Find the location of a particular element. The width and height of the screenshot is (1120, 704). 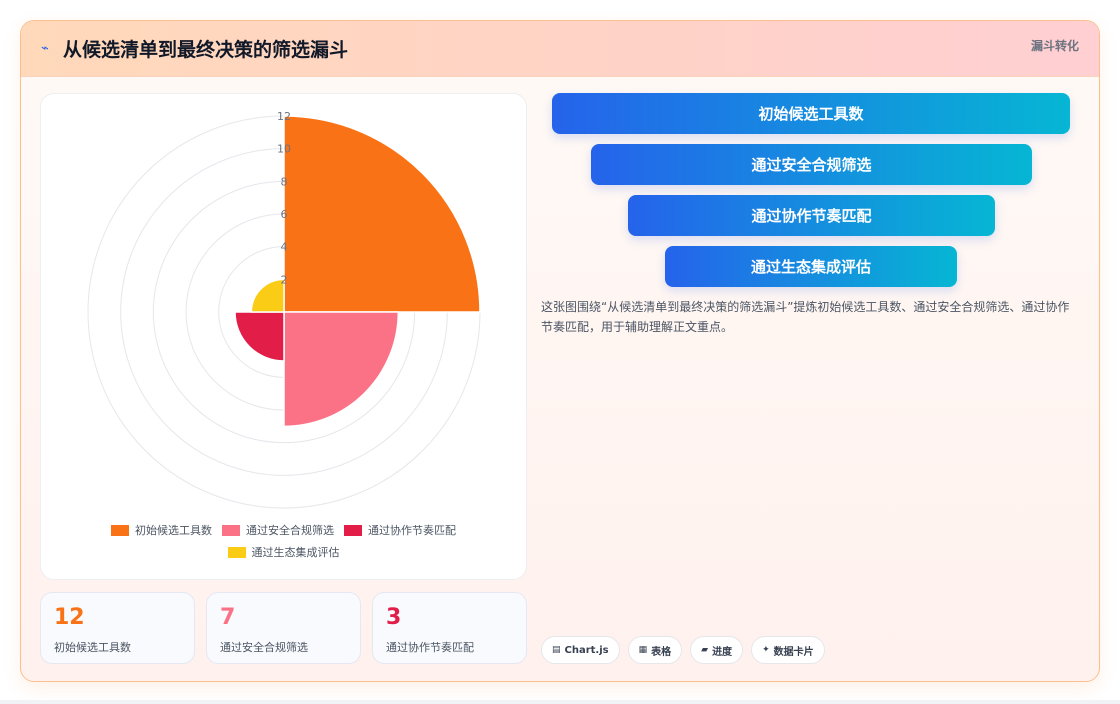

chip-progress: ▰ 进度 is located at coordinates (717, 650).